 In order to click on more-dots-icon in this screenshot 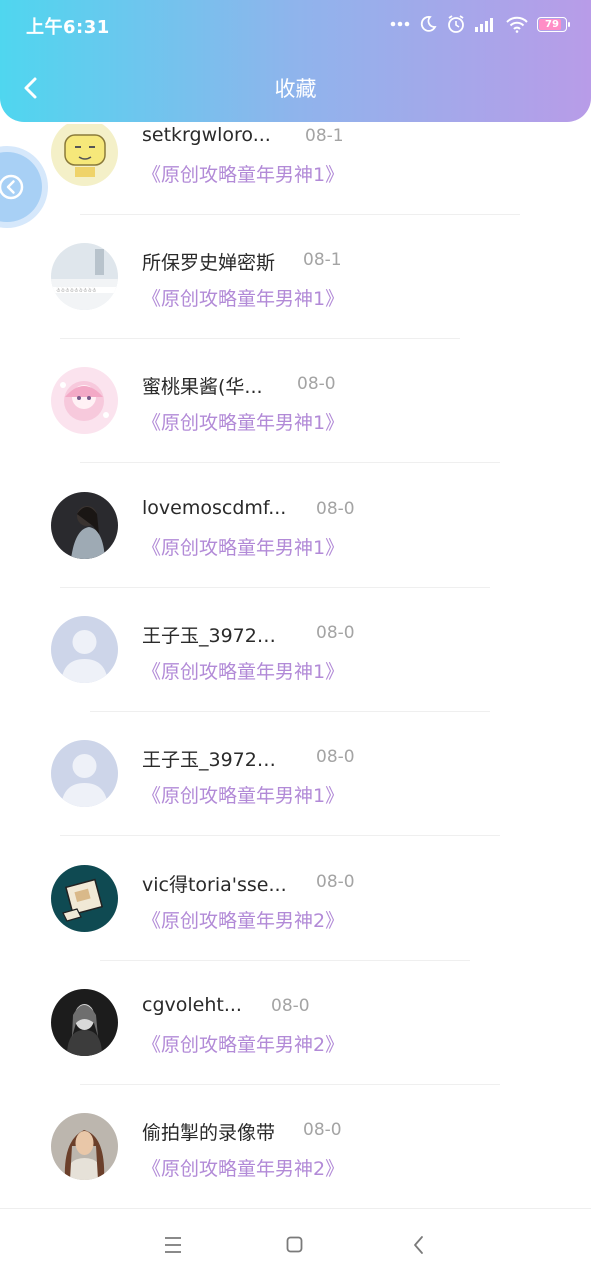, I will do `click(400, 24)`.